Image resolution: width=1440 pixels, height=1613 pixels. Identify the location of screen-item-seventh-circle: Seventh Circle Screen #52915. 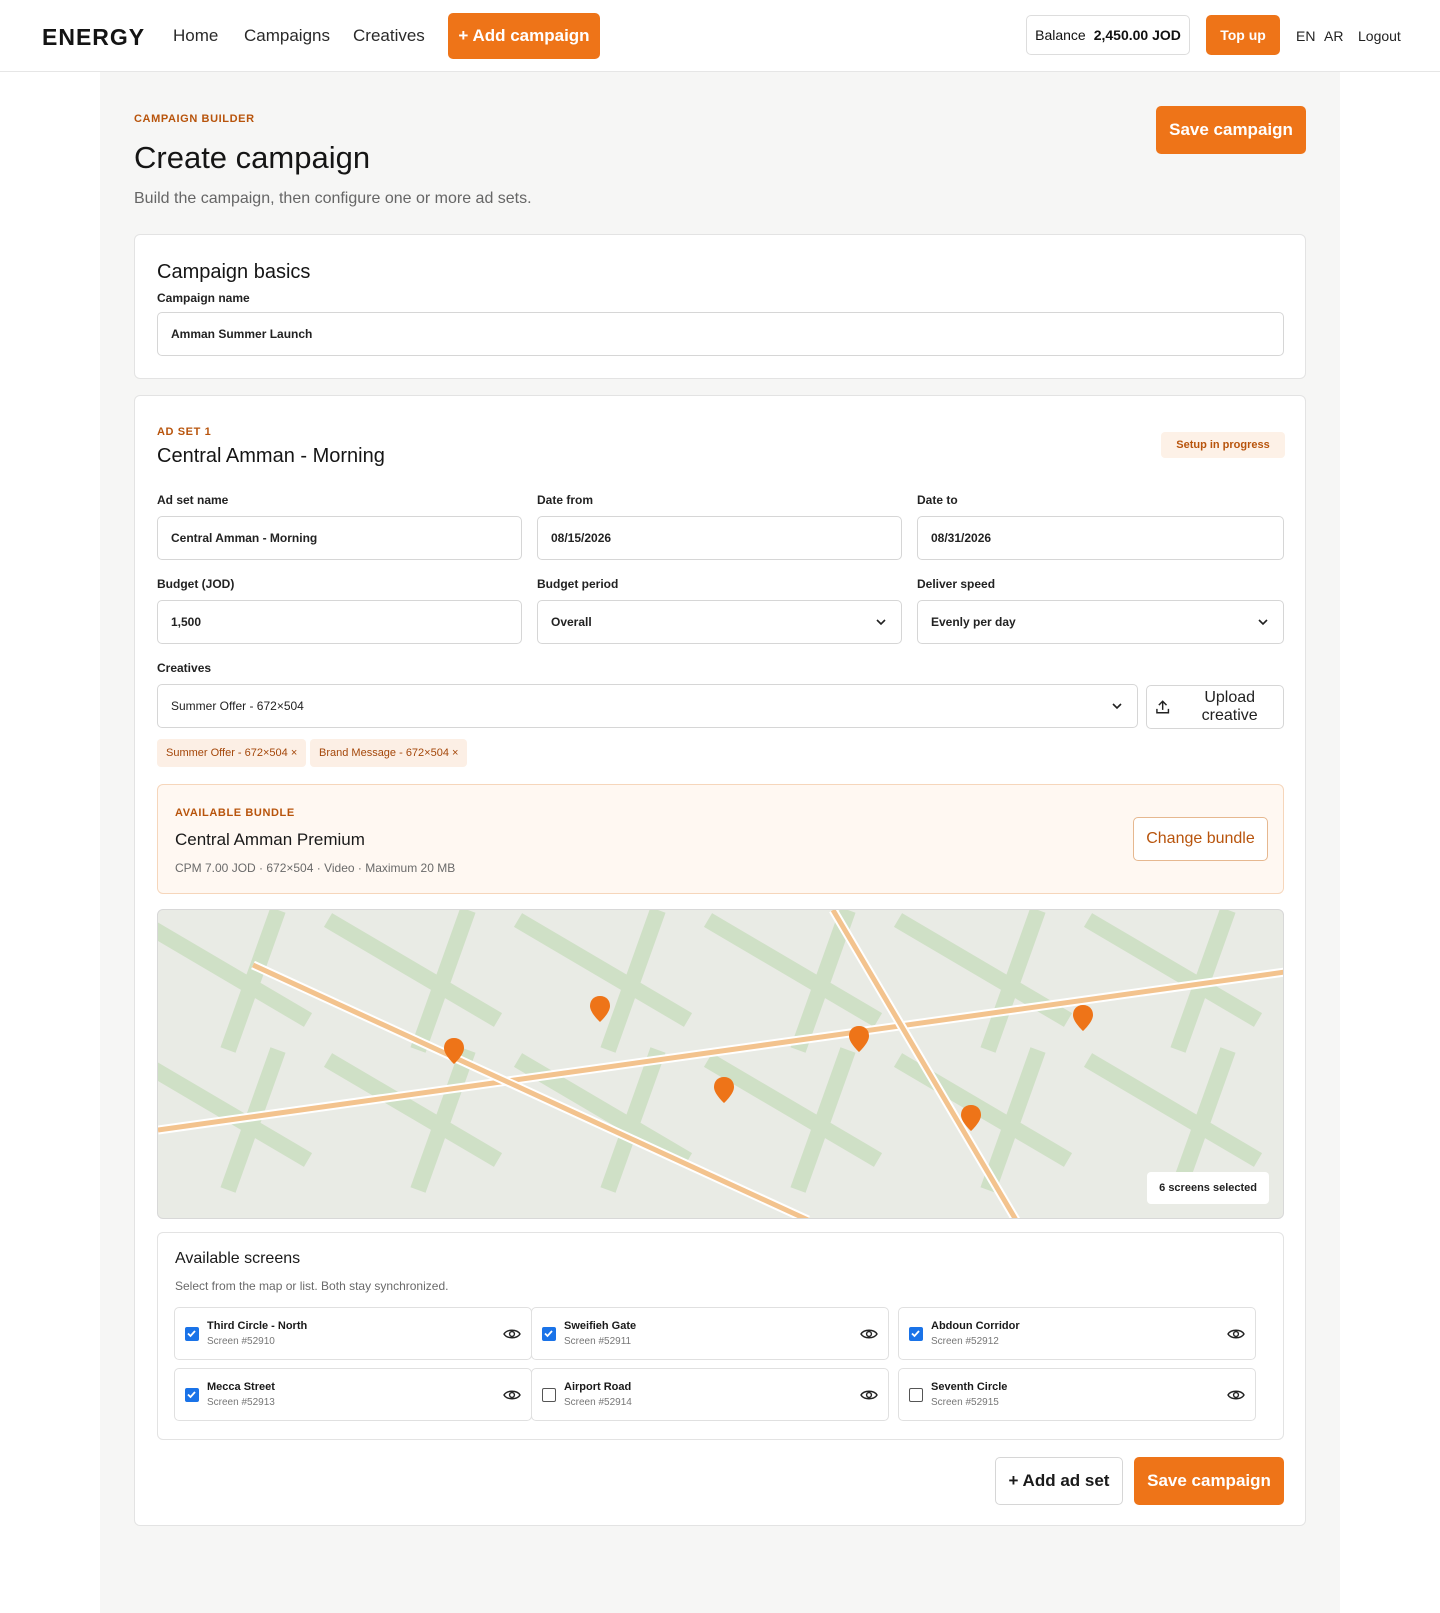
(1077, 1394).